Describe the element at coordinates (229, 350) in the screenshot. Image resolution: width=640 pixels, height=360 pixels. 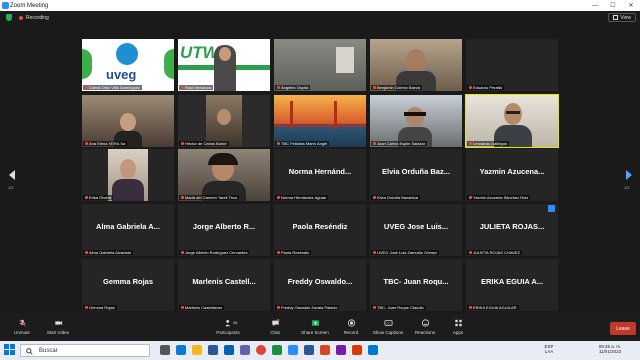
I see `mail-icon` at that location.